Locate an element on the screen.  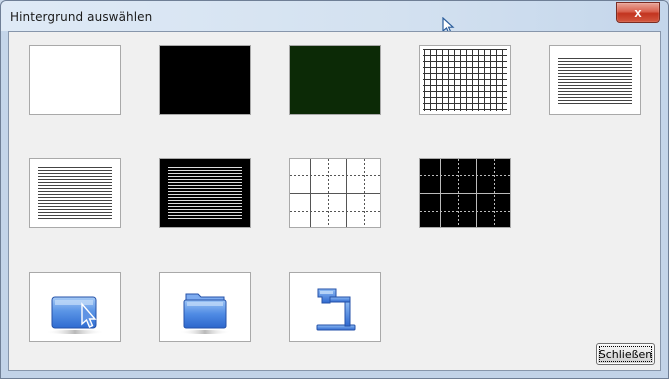
background-white-tile is located at coordinates (75, 80).